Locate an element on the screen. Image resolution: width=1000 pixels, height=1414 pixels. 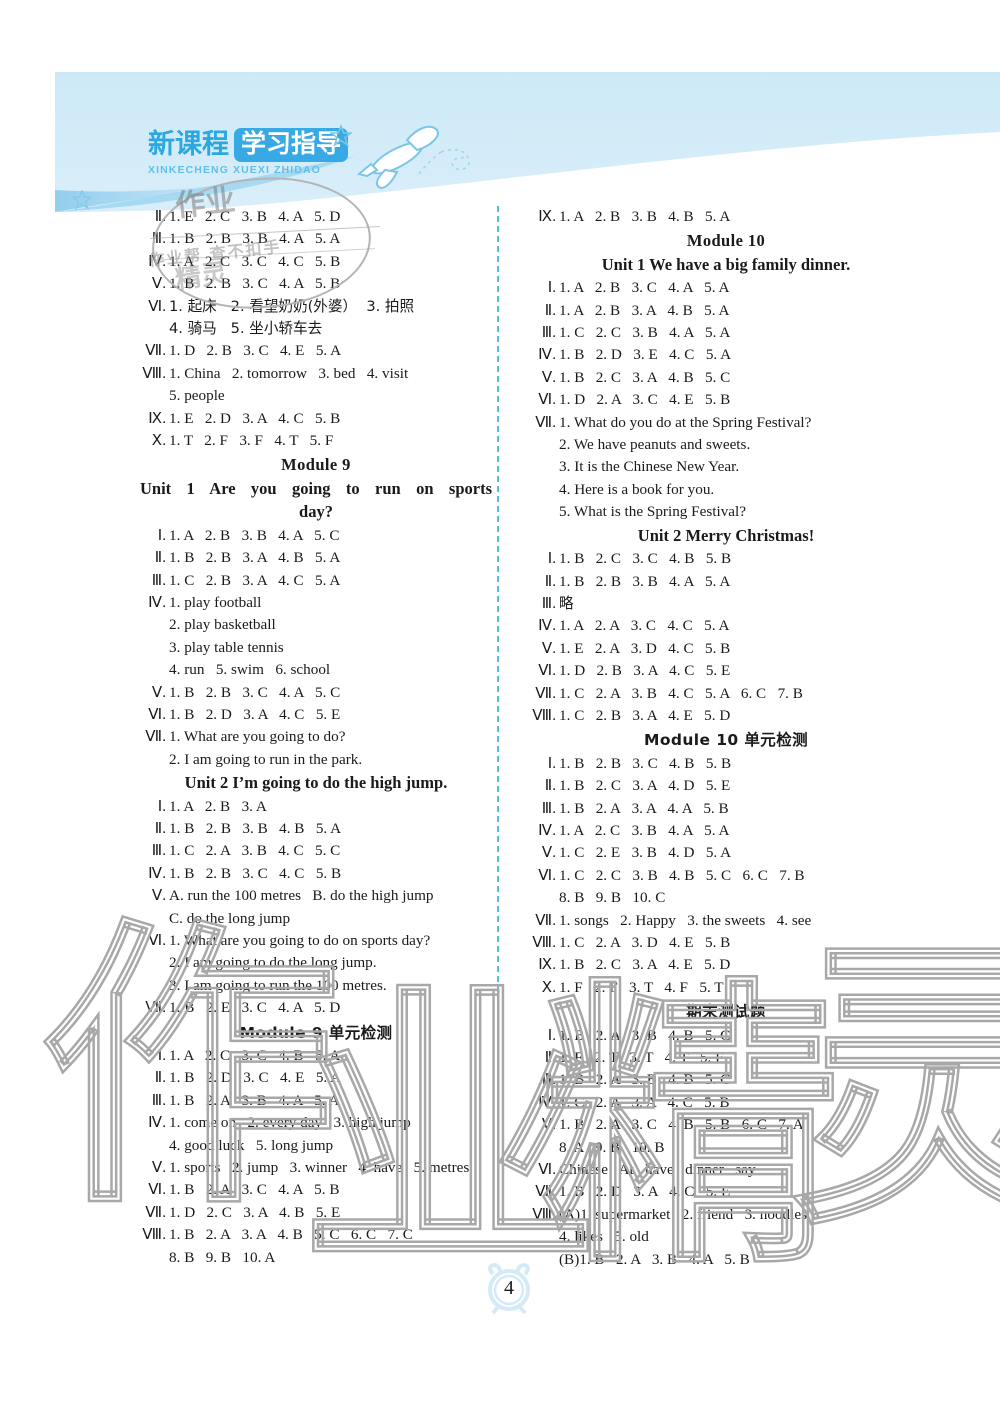
answer-line: Ⅶ. 1. songs 2. Happy 3. the sweets 4. see is located at coordinates (726, 921).